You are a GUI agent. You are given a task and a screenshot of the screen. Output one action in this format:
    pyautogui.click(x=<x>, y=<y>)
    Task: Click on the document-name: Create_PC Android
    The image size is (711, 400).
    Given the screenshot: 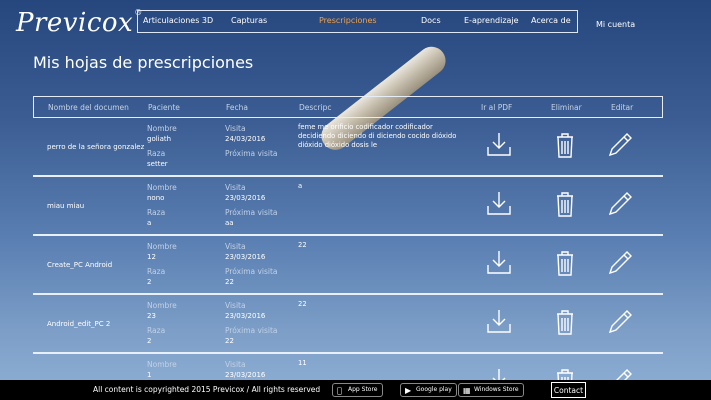 What is the action you would take?
    pyautogui.click(x=79, y=265)
    